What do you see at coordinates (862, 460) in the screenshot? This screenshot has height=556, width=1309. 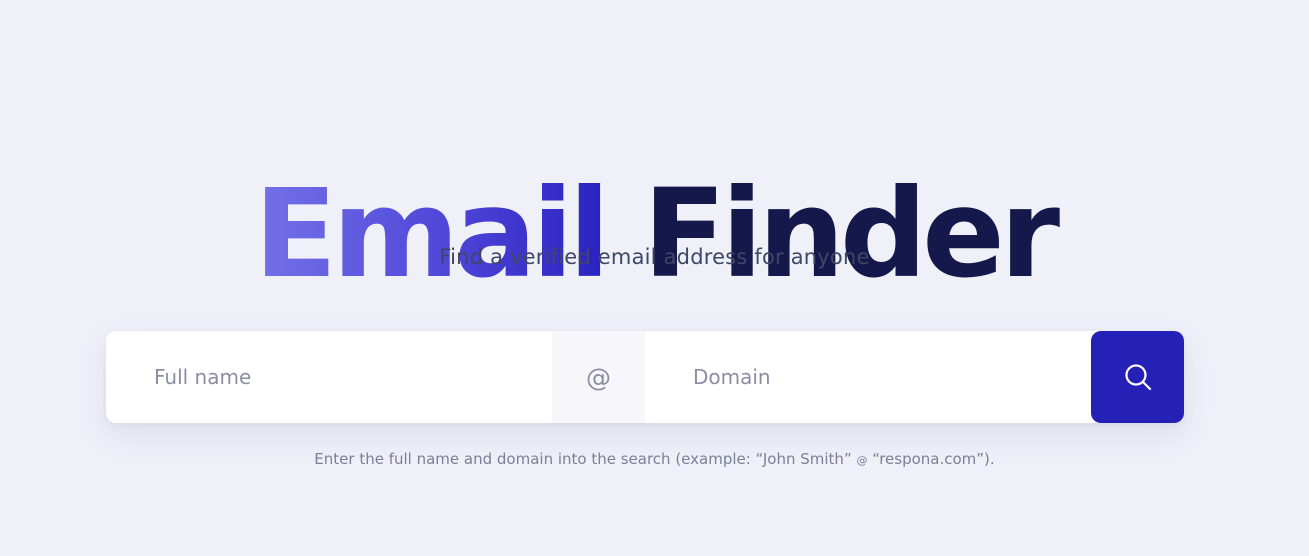 I see `hint-at-symbol: @` at bounding box center [862, 460].